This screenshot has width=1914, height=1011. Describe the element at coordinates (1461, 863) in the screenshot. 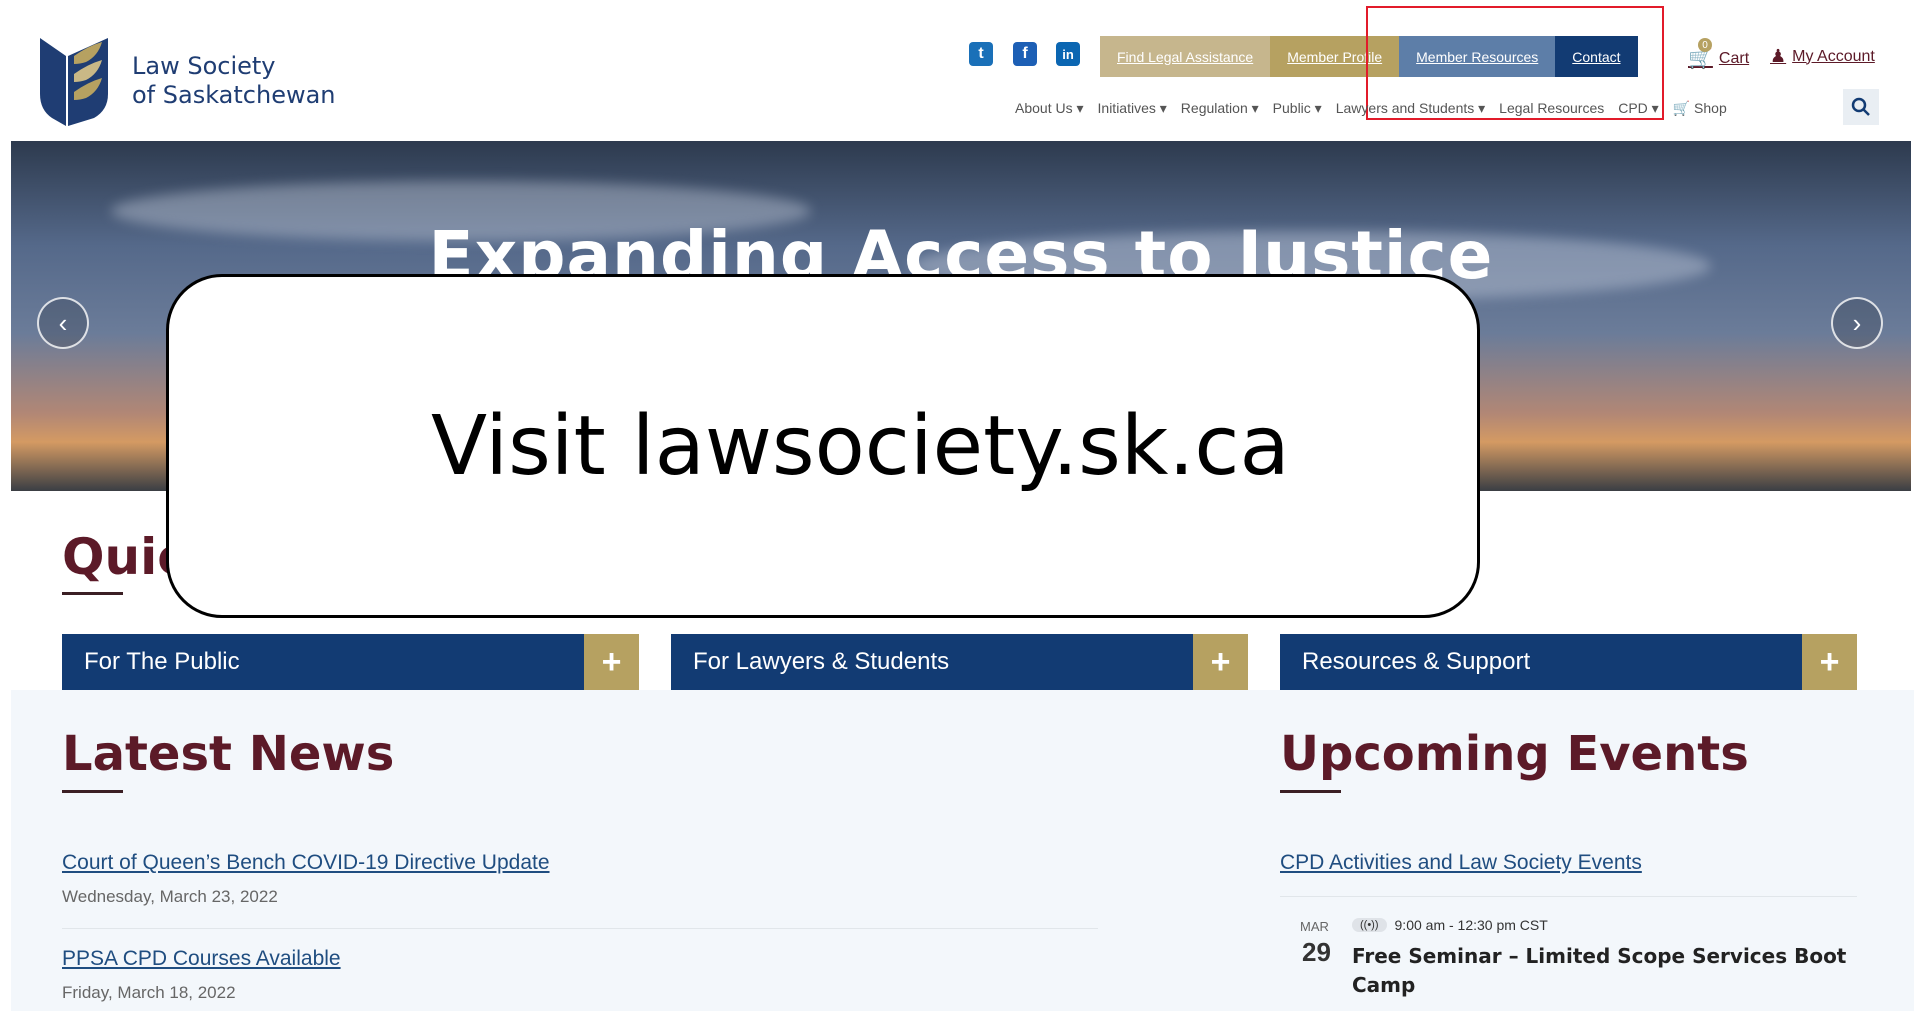

I see `events-link: CPD Activities and Law Society Events` at that location.